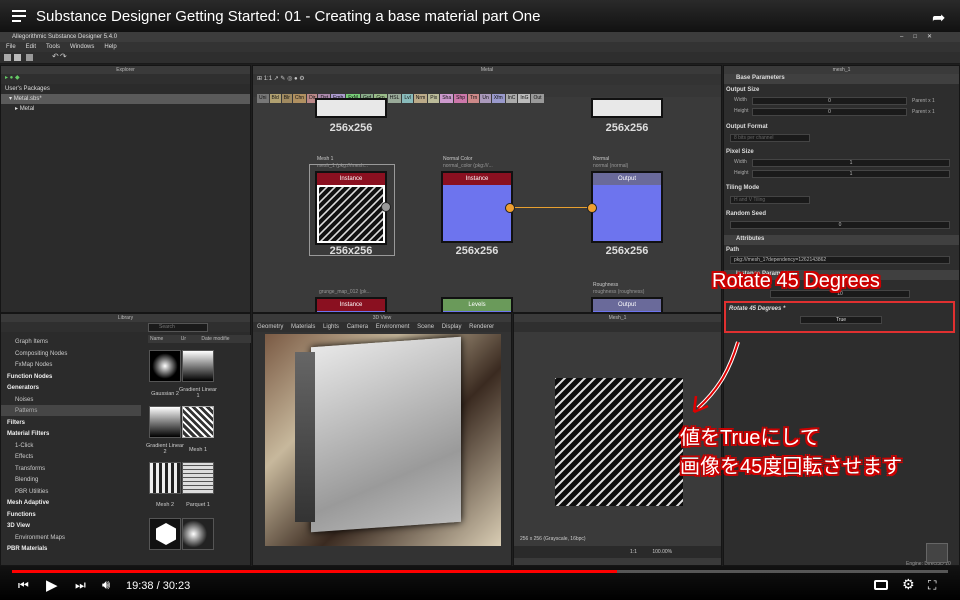 The width and height of the screenshot is (960, 600). Describe the element at coordinates (351, 108) in the screenshot. I see `graph-node-top-left` at that location.